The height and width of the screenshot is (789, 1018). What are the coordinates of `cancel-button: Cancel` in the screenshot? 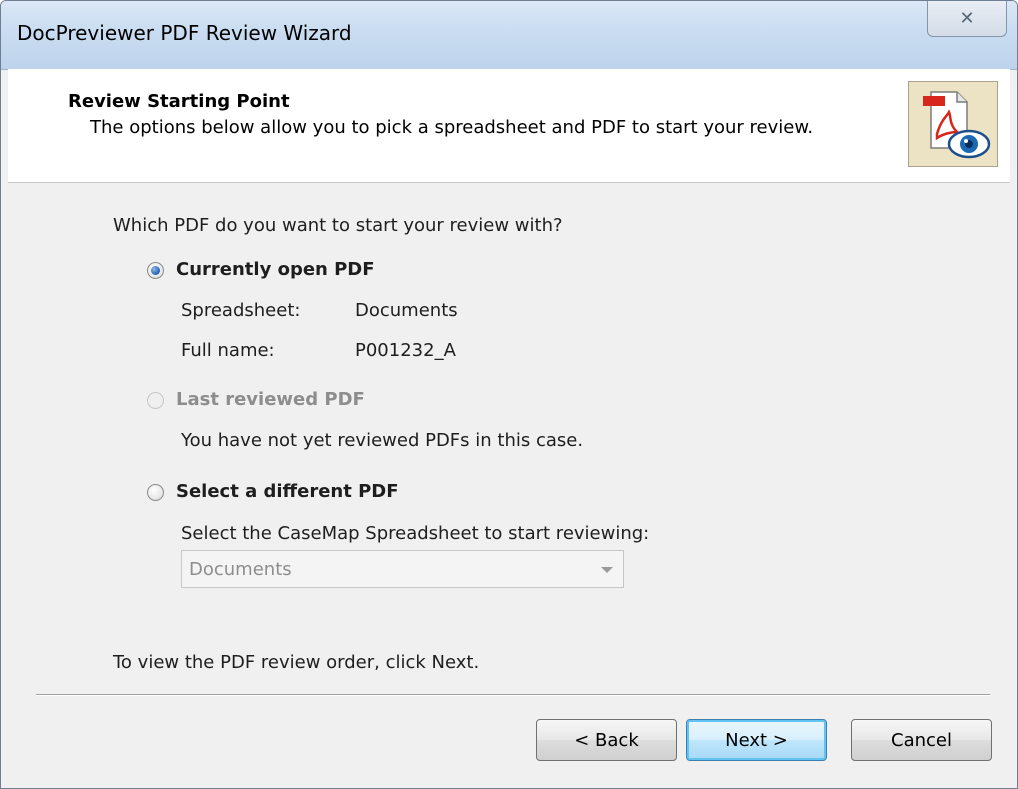 It's located at (921, 740).